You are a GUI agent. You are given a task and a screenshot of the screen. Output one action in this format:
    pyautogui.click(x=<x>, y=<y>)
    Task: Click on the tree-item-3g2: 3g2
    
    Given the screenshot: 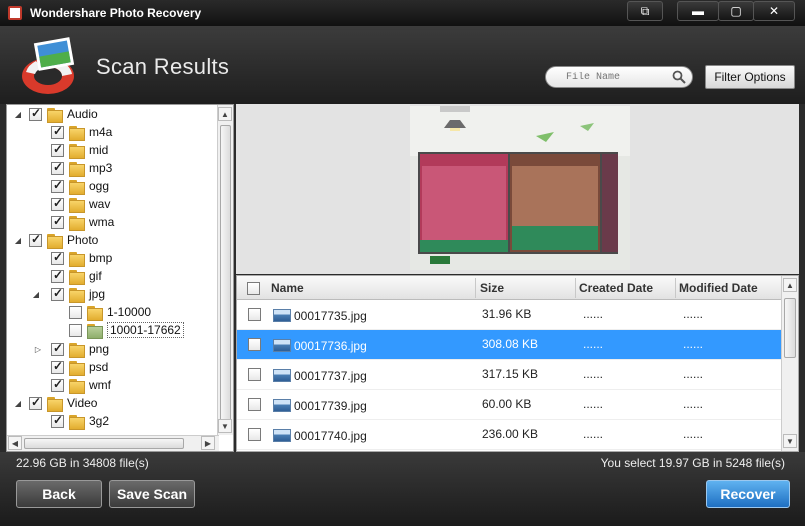 What is the action you would take?
    pyautogui.click(x=80, y=421)
    